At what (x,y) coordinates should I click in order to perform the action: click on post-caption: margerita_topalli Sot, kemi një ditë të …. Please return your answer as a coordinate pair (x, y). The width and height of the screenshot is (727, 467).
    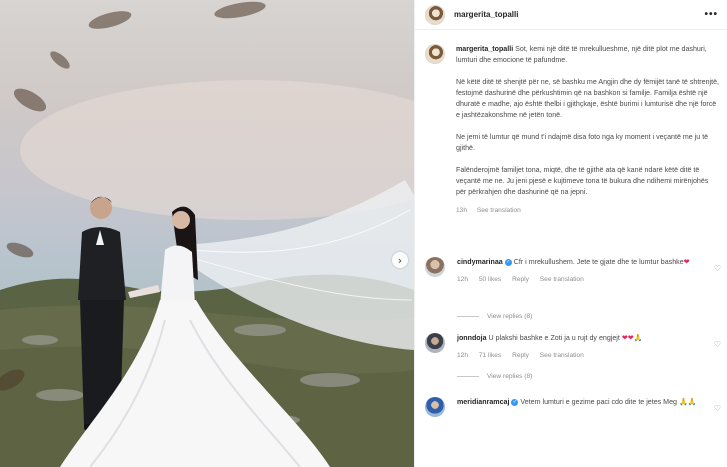
    Looking at the image, I should click on (572, 130).